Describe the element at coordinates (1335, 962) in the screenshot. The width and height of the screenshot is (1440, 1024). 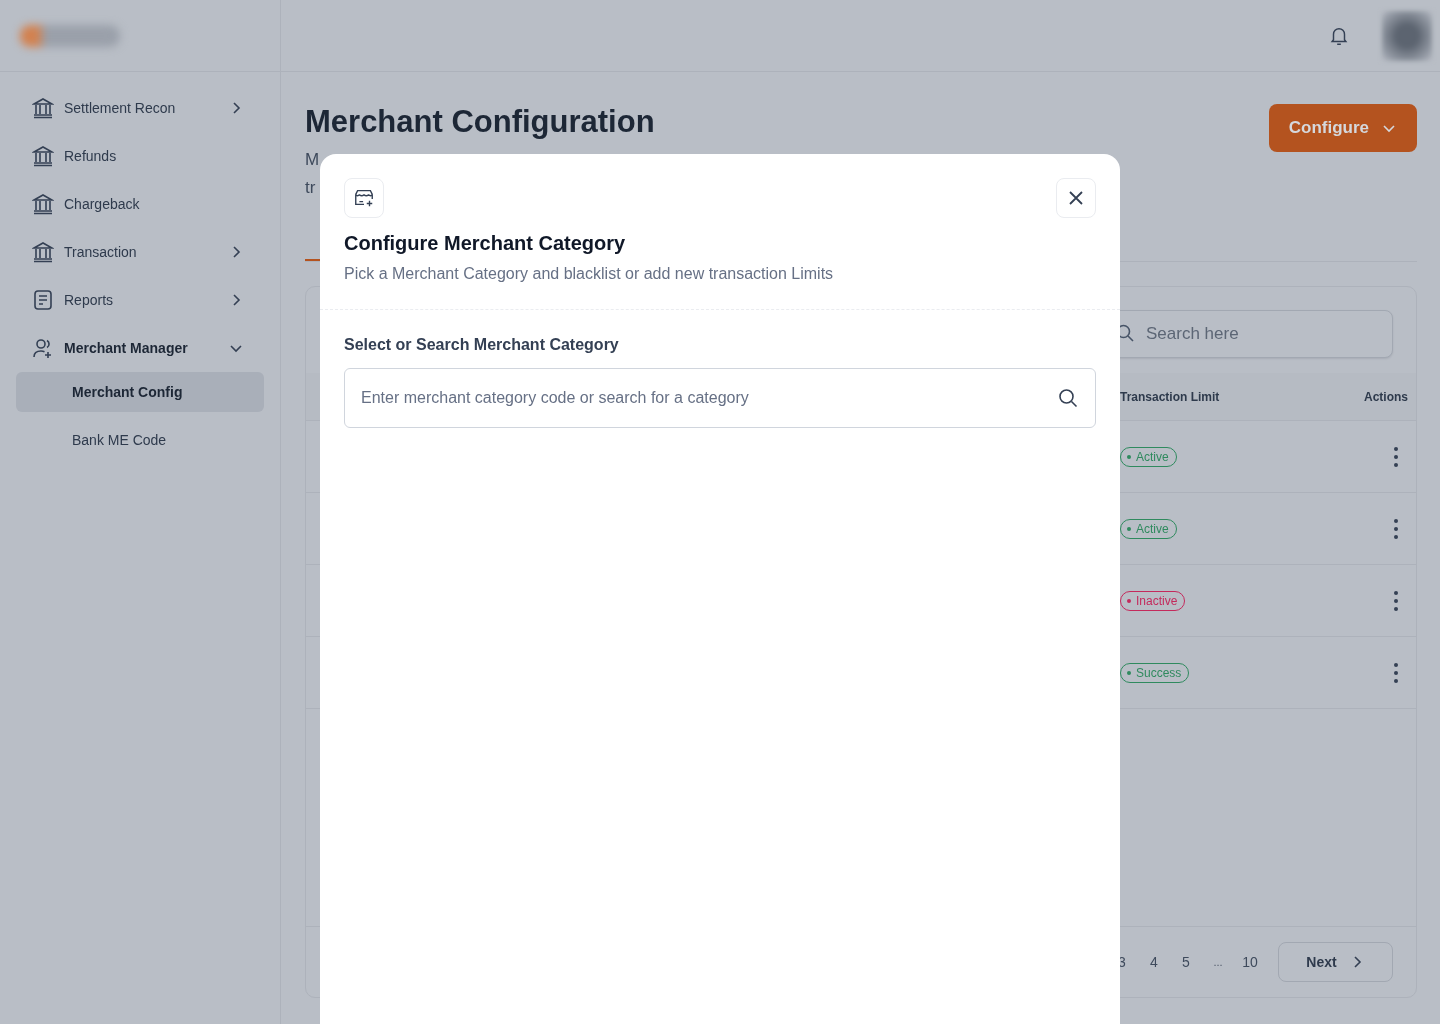
I see `next-button: Next` at that location.